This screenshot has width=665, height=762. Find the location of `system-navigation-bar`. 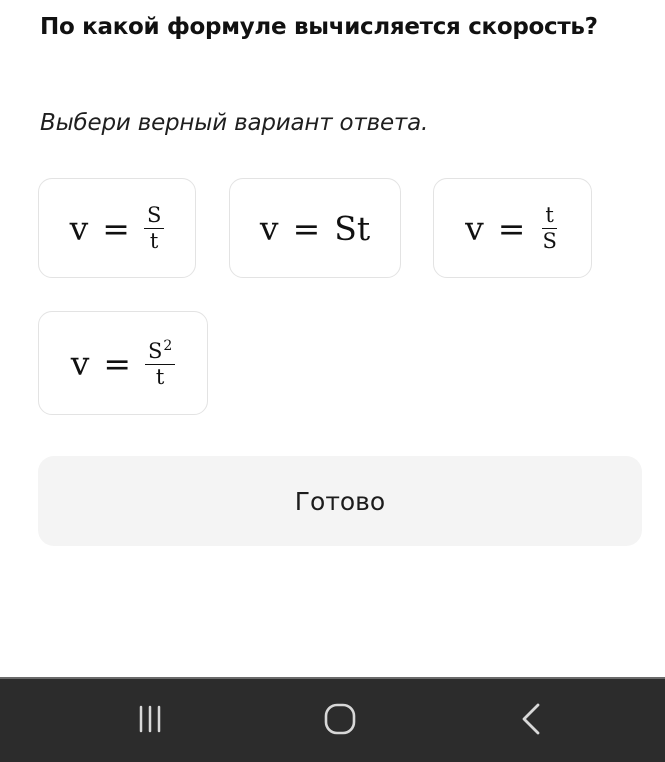

system-navigation-bar is located at coordinates (332, 719).